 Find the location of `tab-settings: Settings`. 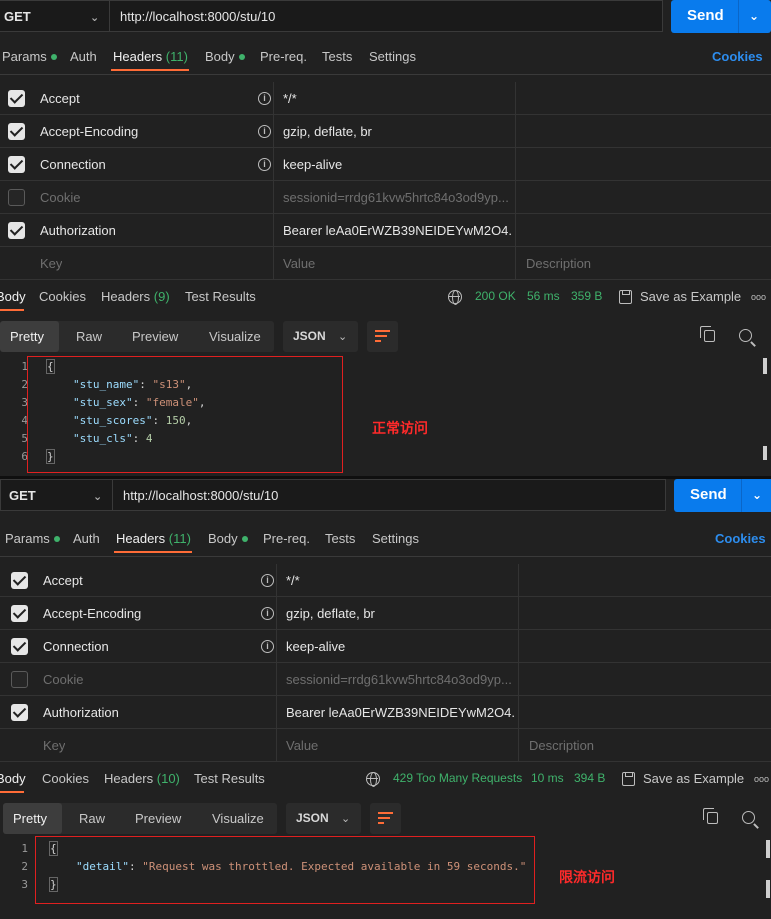

tab-settings: Settings is located at coordinates (392, 56).